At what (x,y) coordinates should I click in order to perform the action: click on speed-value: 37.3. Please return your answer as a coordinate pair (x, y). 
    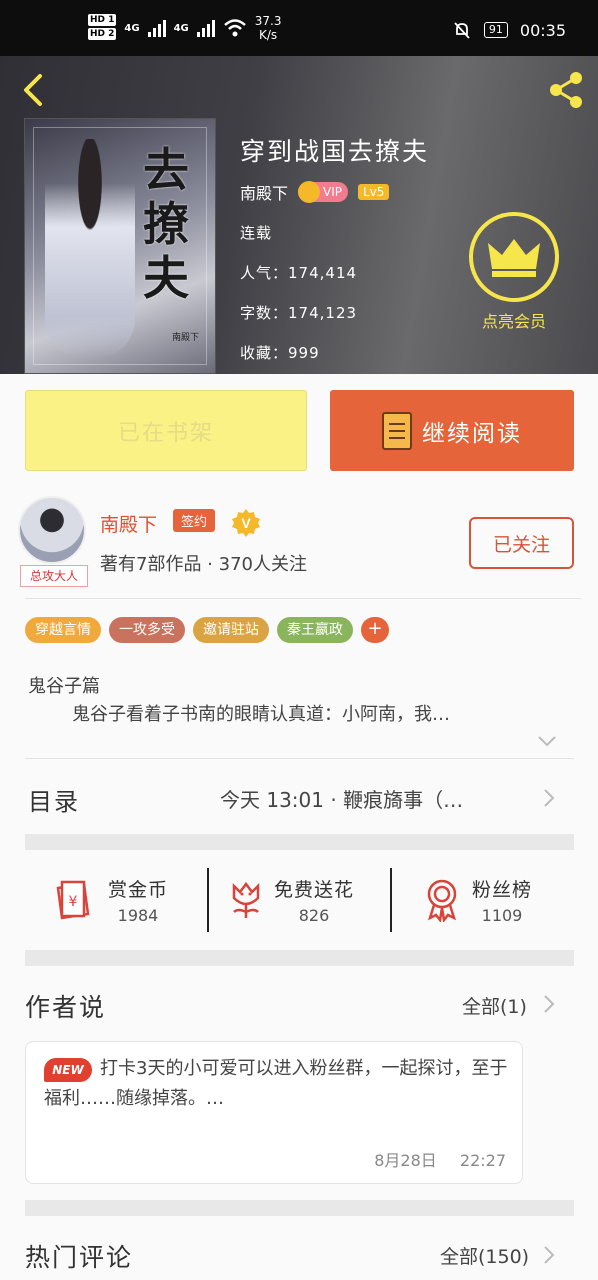
    Looking at the image, I should click on (268, 21).